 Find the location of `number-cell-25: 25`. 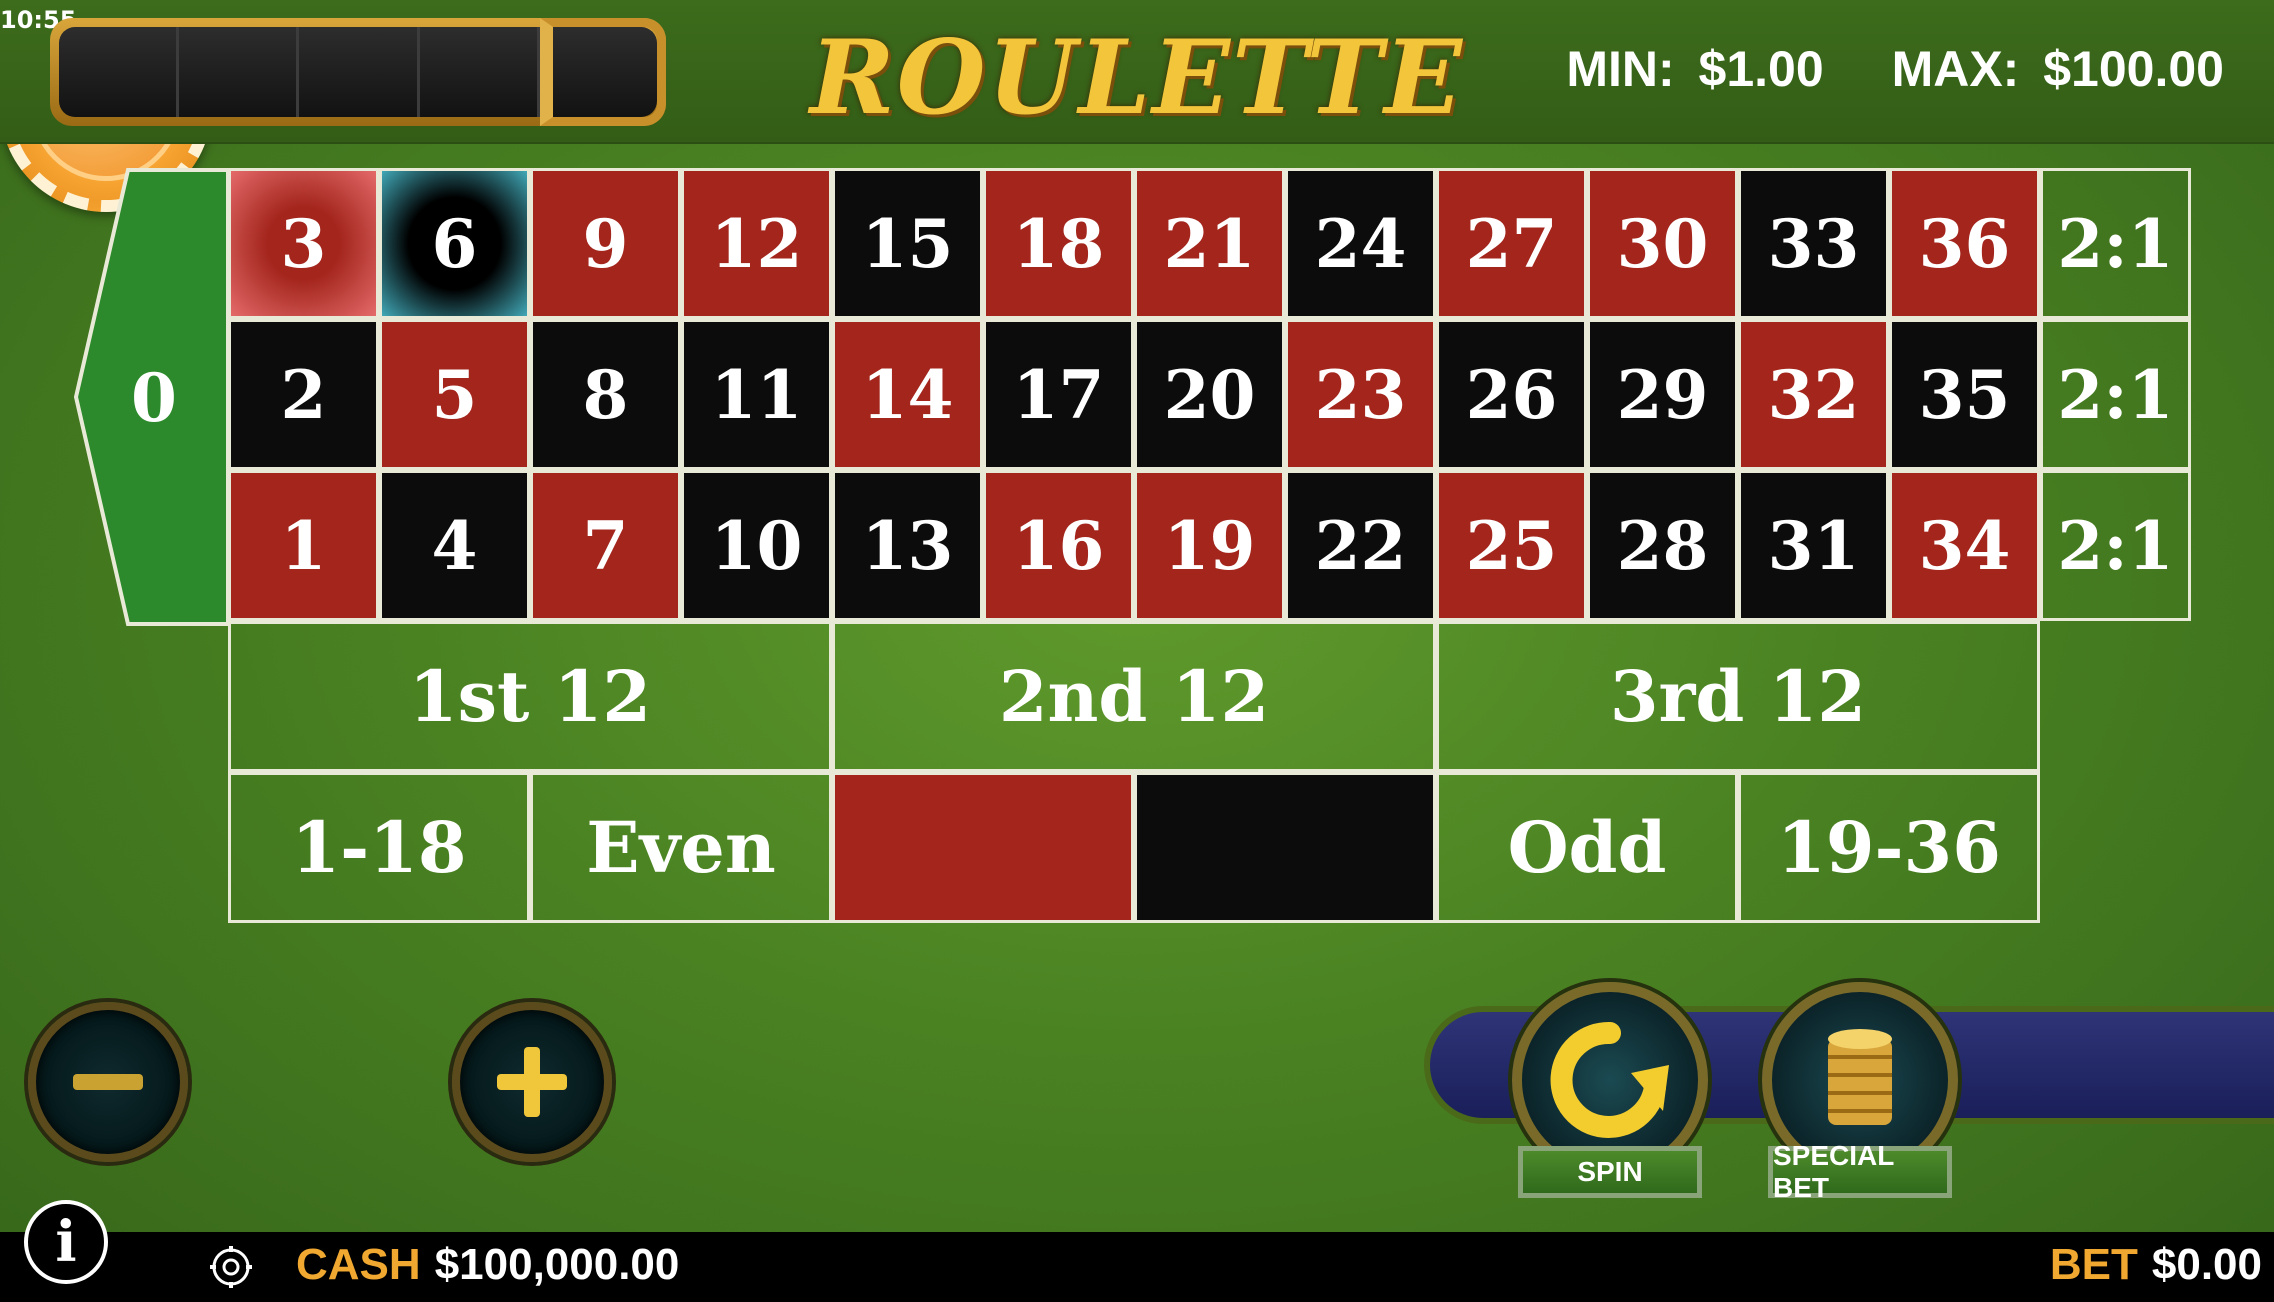

number-cell-25: 25 is located at coordinates (1511, 545).